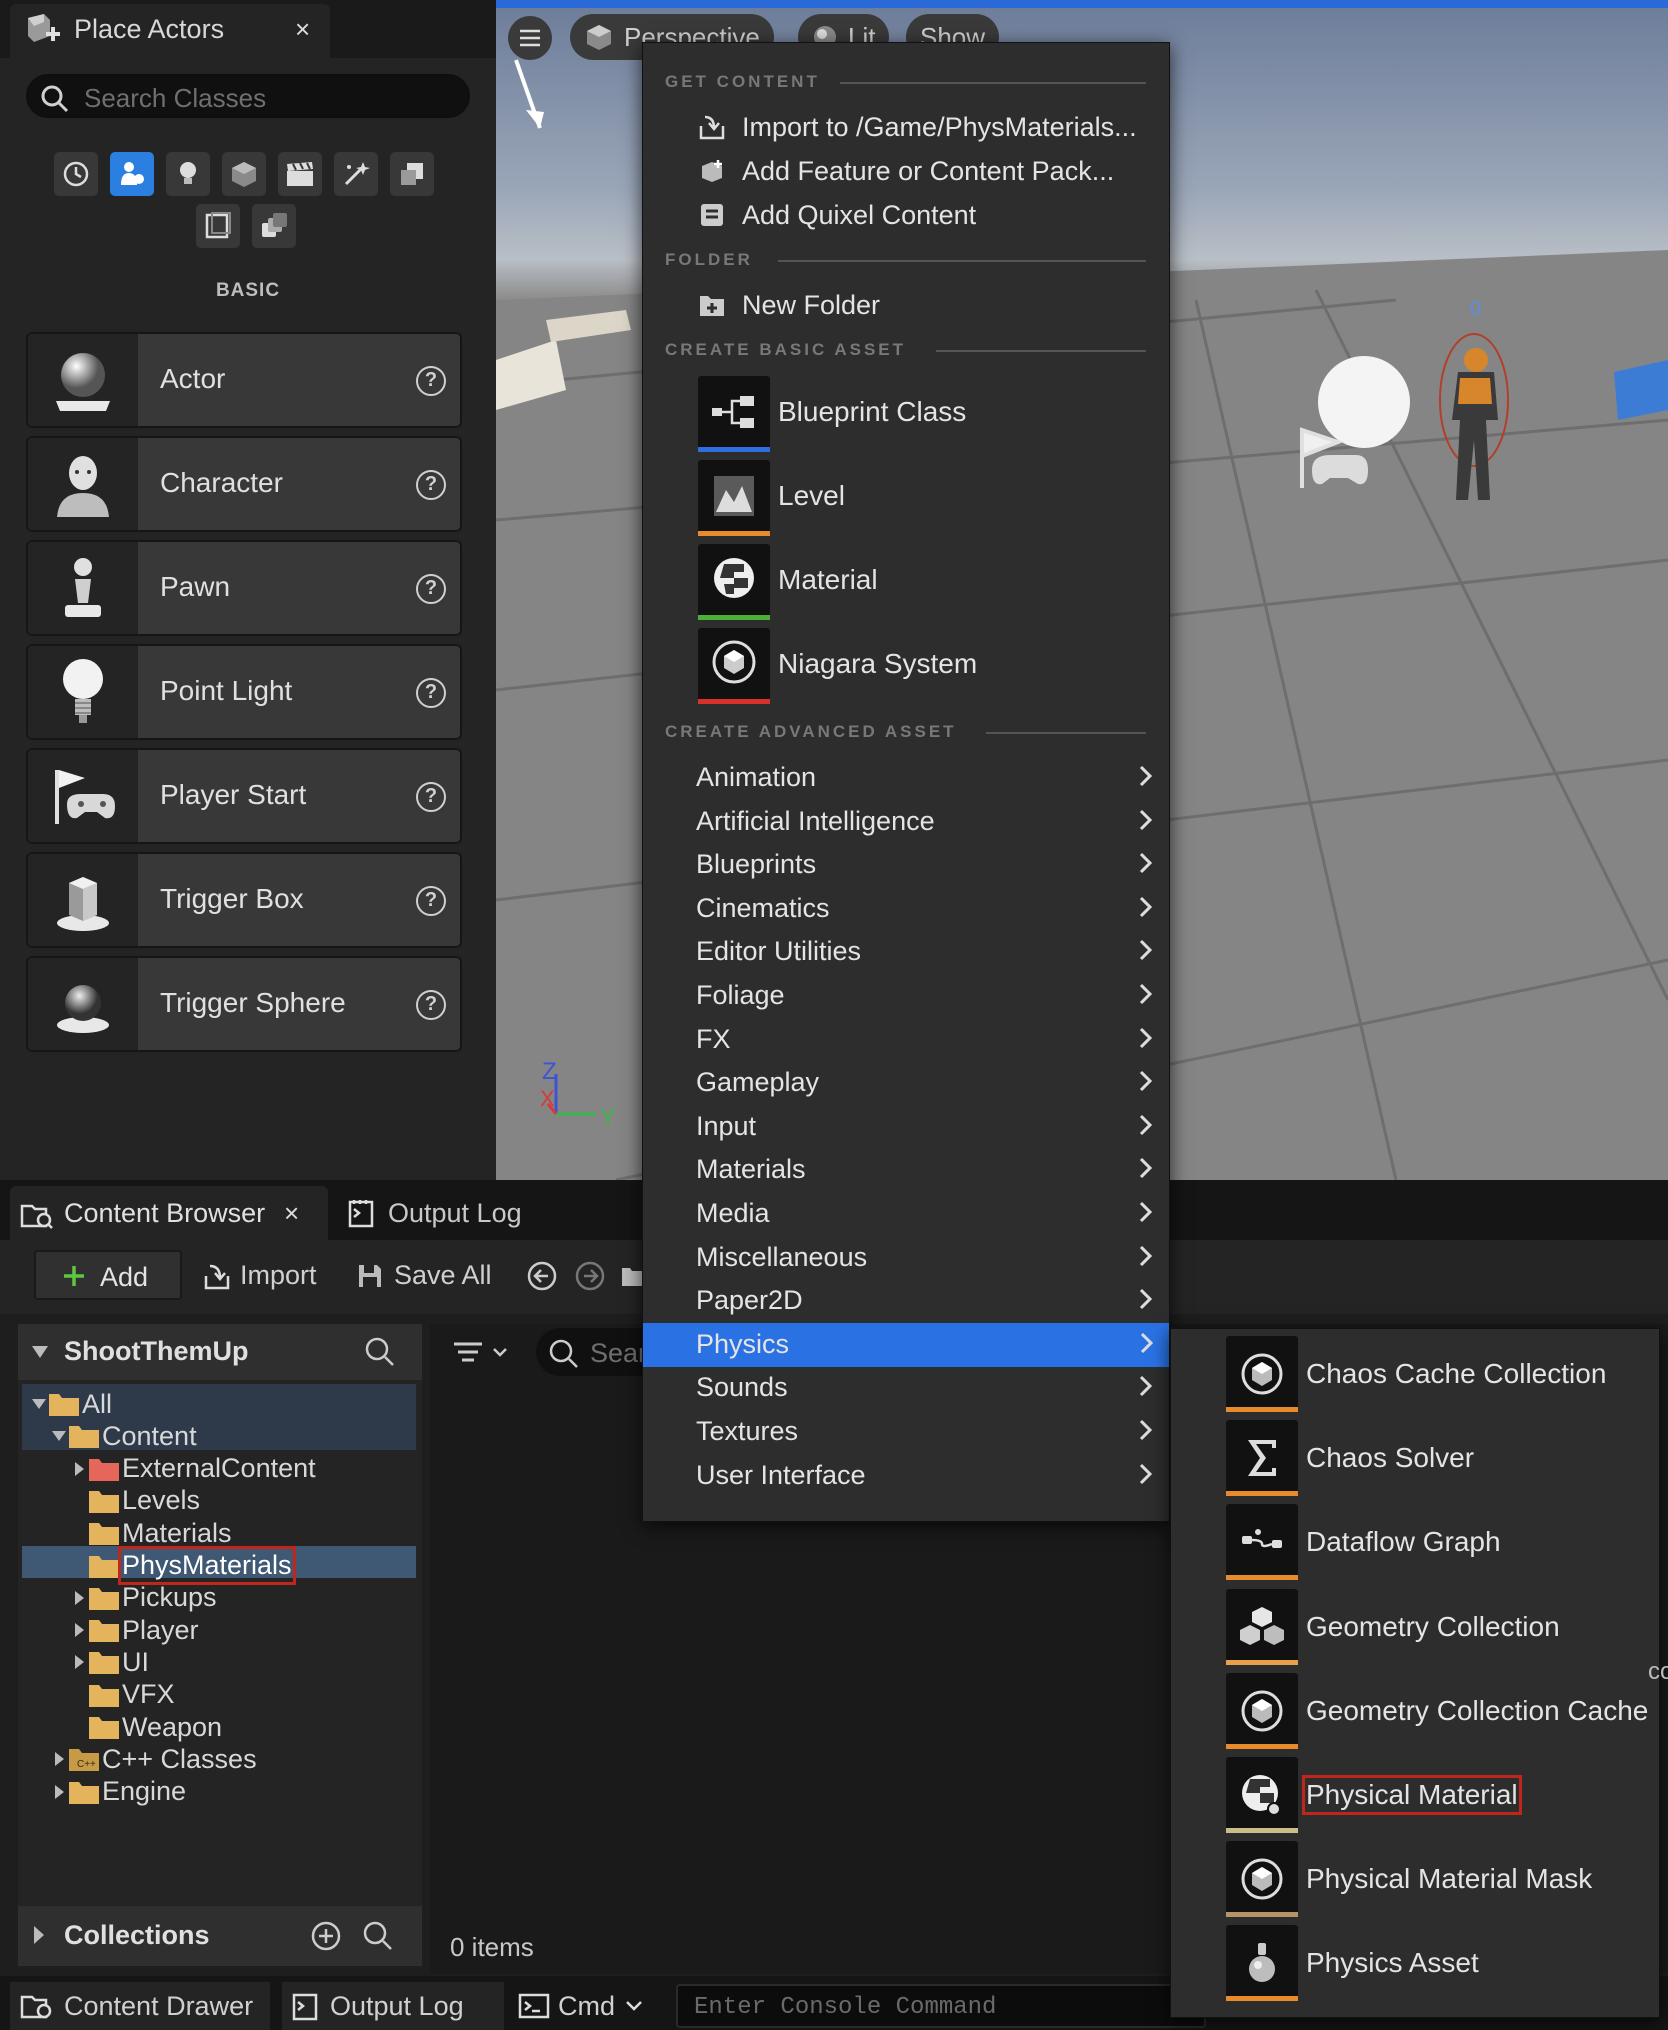 The height and width of the screenshot is (2030, 1668). I want to click on menu-item-textures: Textures, so click(932, 1432).